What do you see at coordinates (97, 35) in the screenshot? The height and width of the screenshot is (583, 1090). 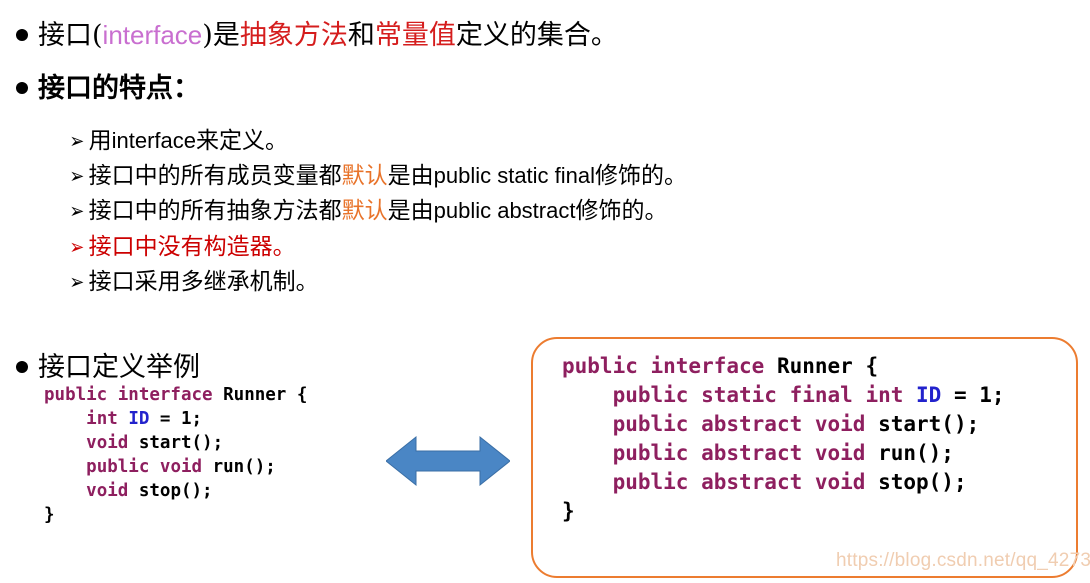 I see `definition-paren-open: (` at bounding box center [97, 35].